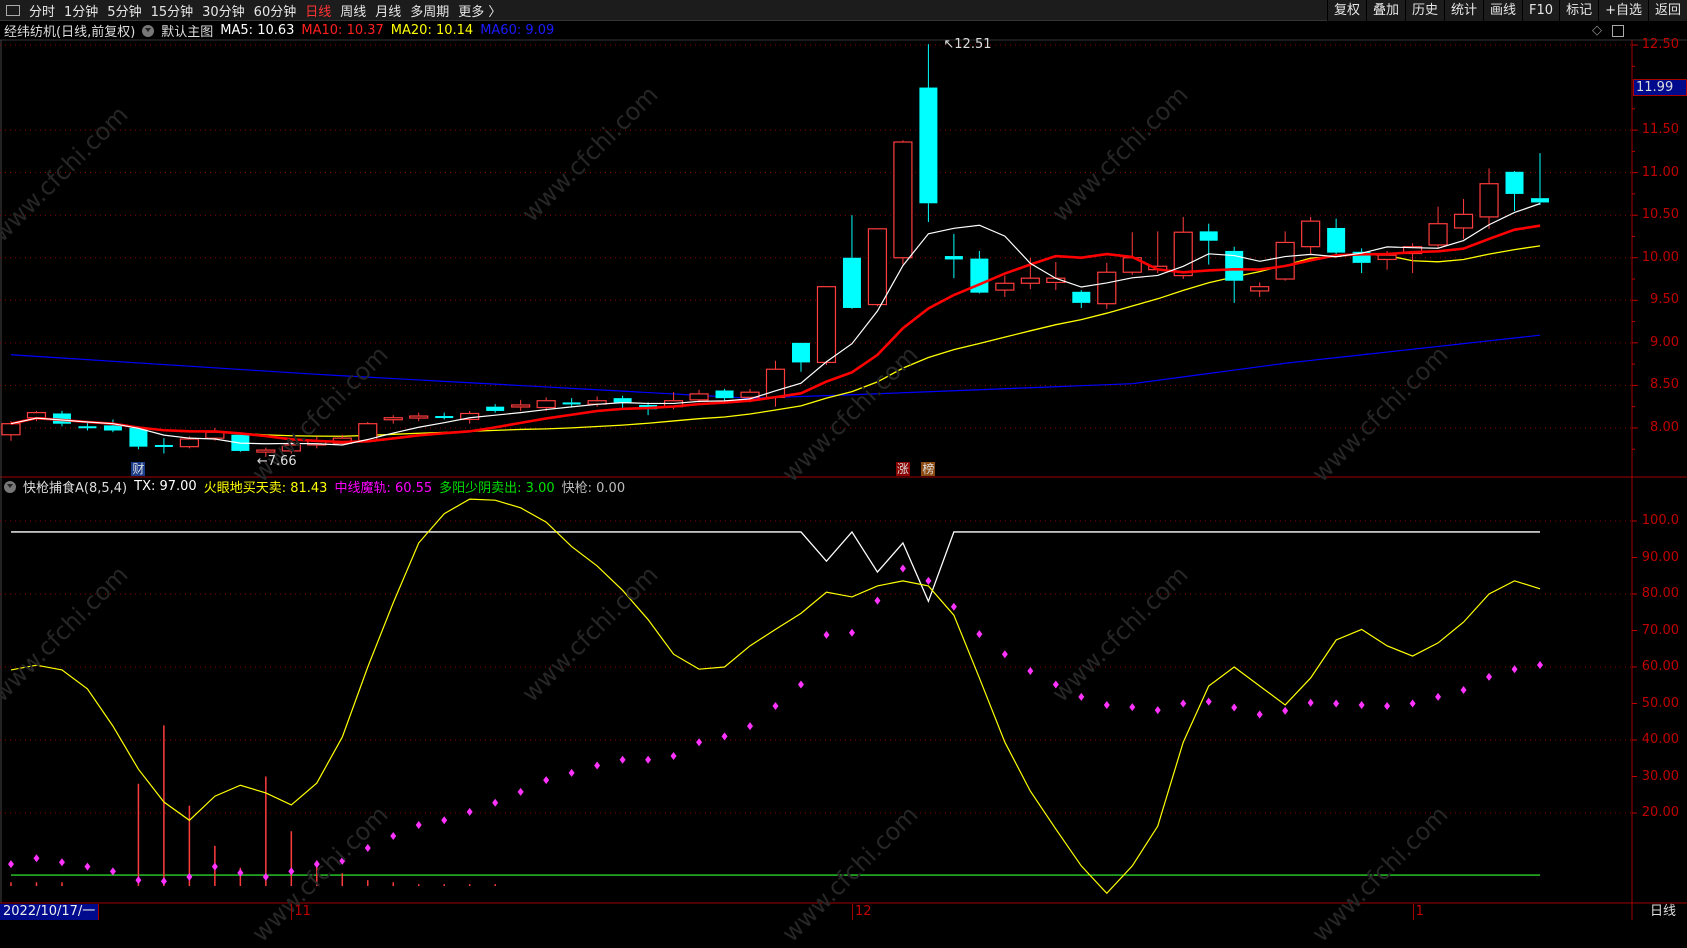 Image resolution: width=1687 pixels, height=948 pixels. I want to click on indicator-axis-label: 30.00, so click(1660, 776).